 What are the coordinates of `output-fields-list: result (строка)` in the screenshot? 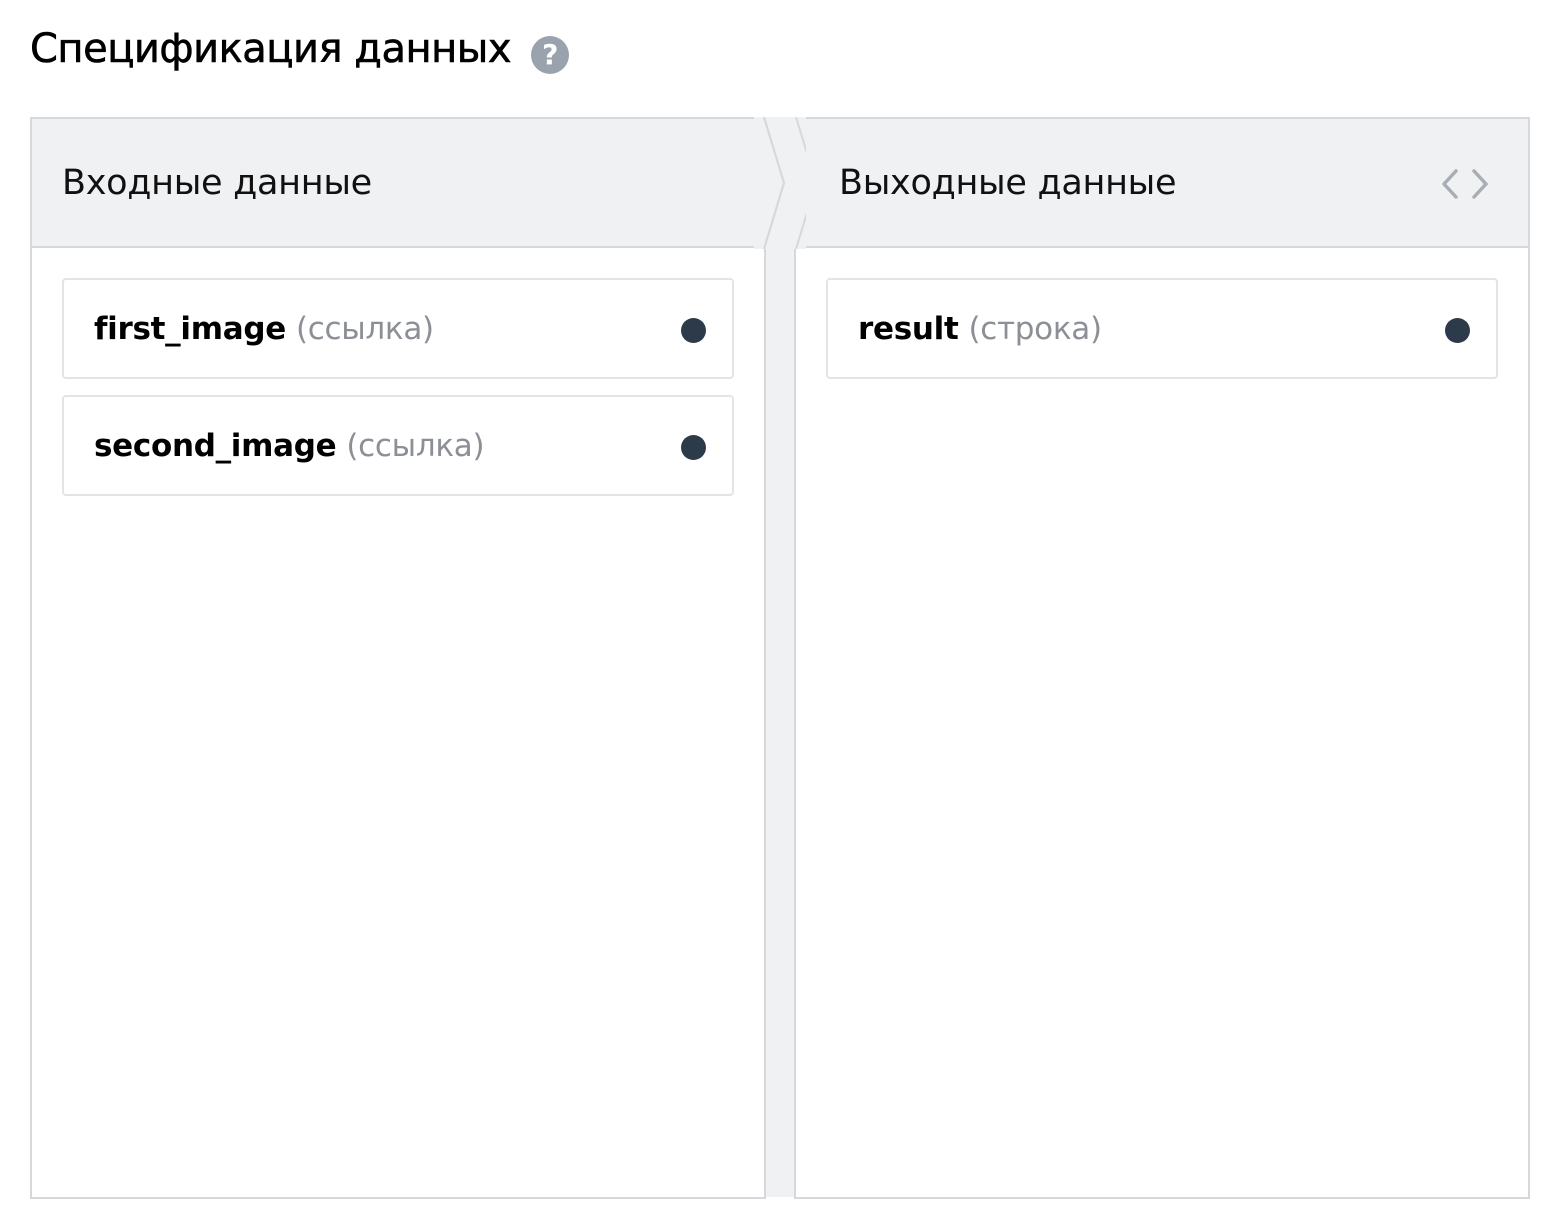 It's located at (1162, 313).